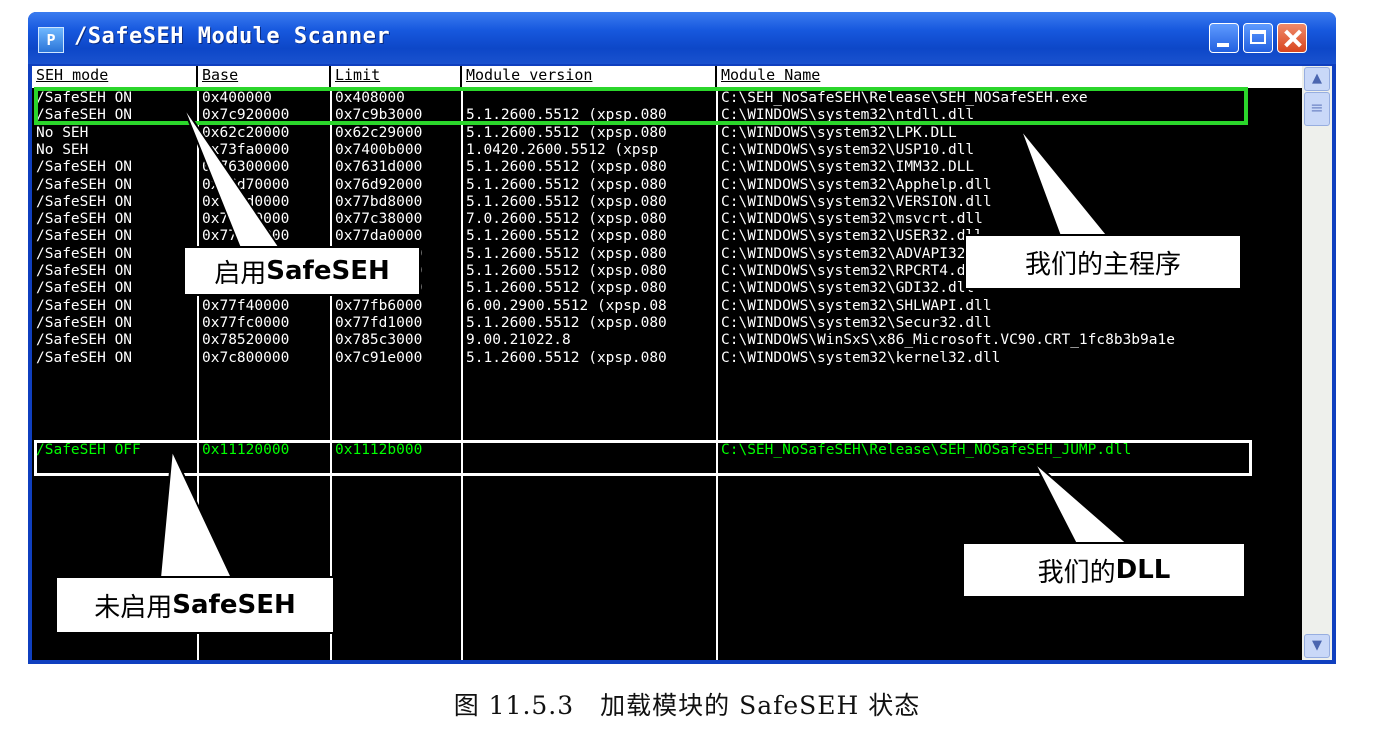 This screenshot has width=1374, height=742. Describe the element at coordinates (1143, 570) in the screenshot. I see `callout-text-bold: DLL` at that location.